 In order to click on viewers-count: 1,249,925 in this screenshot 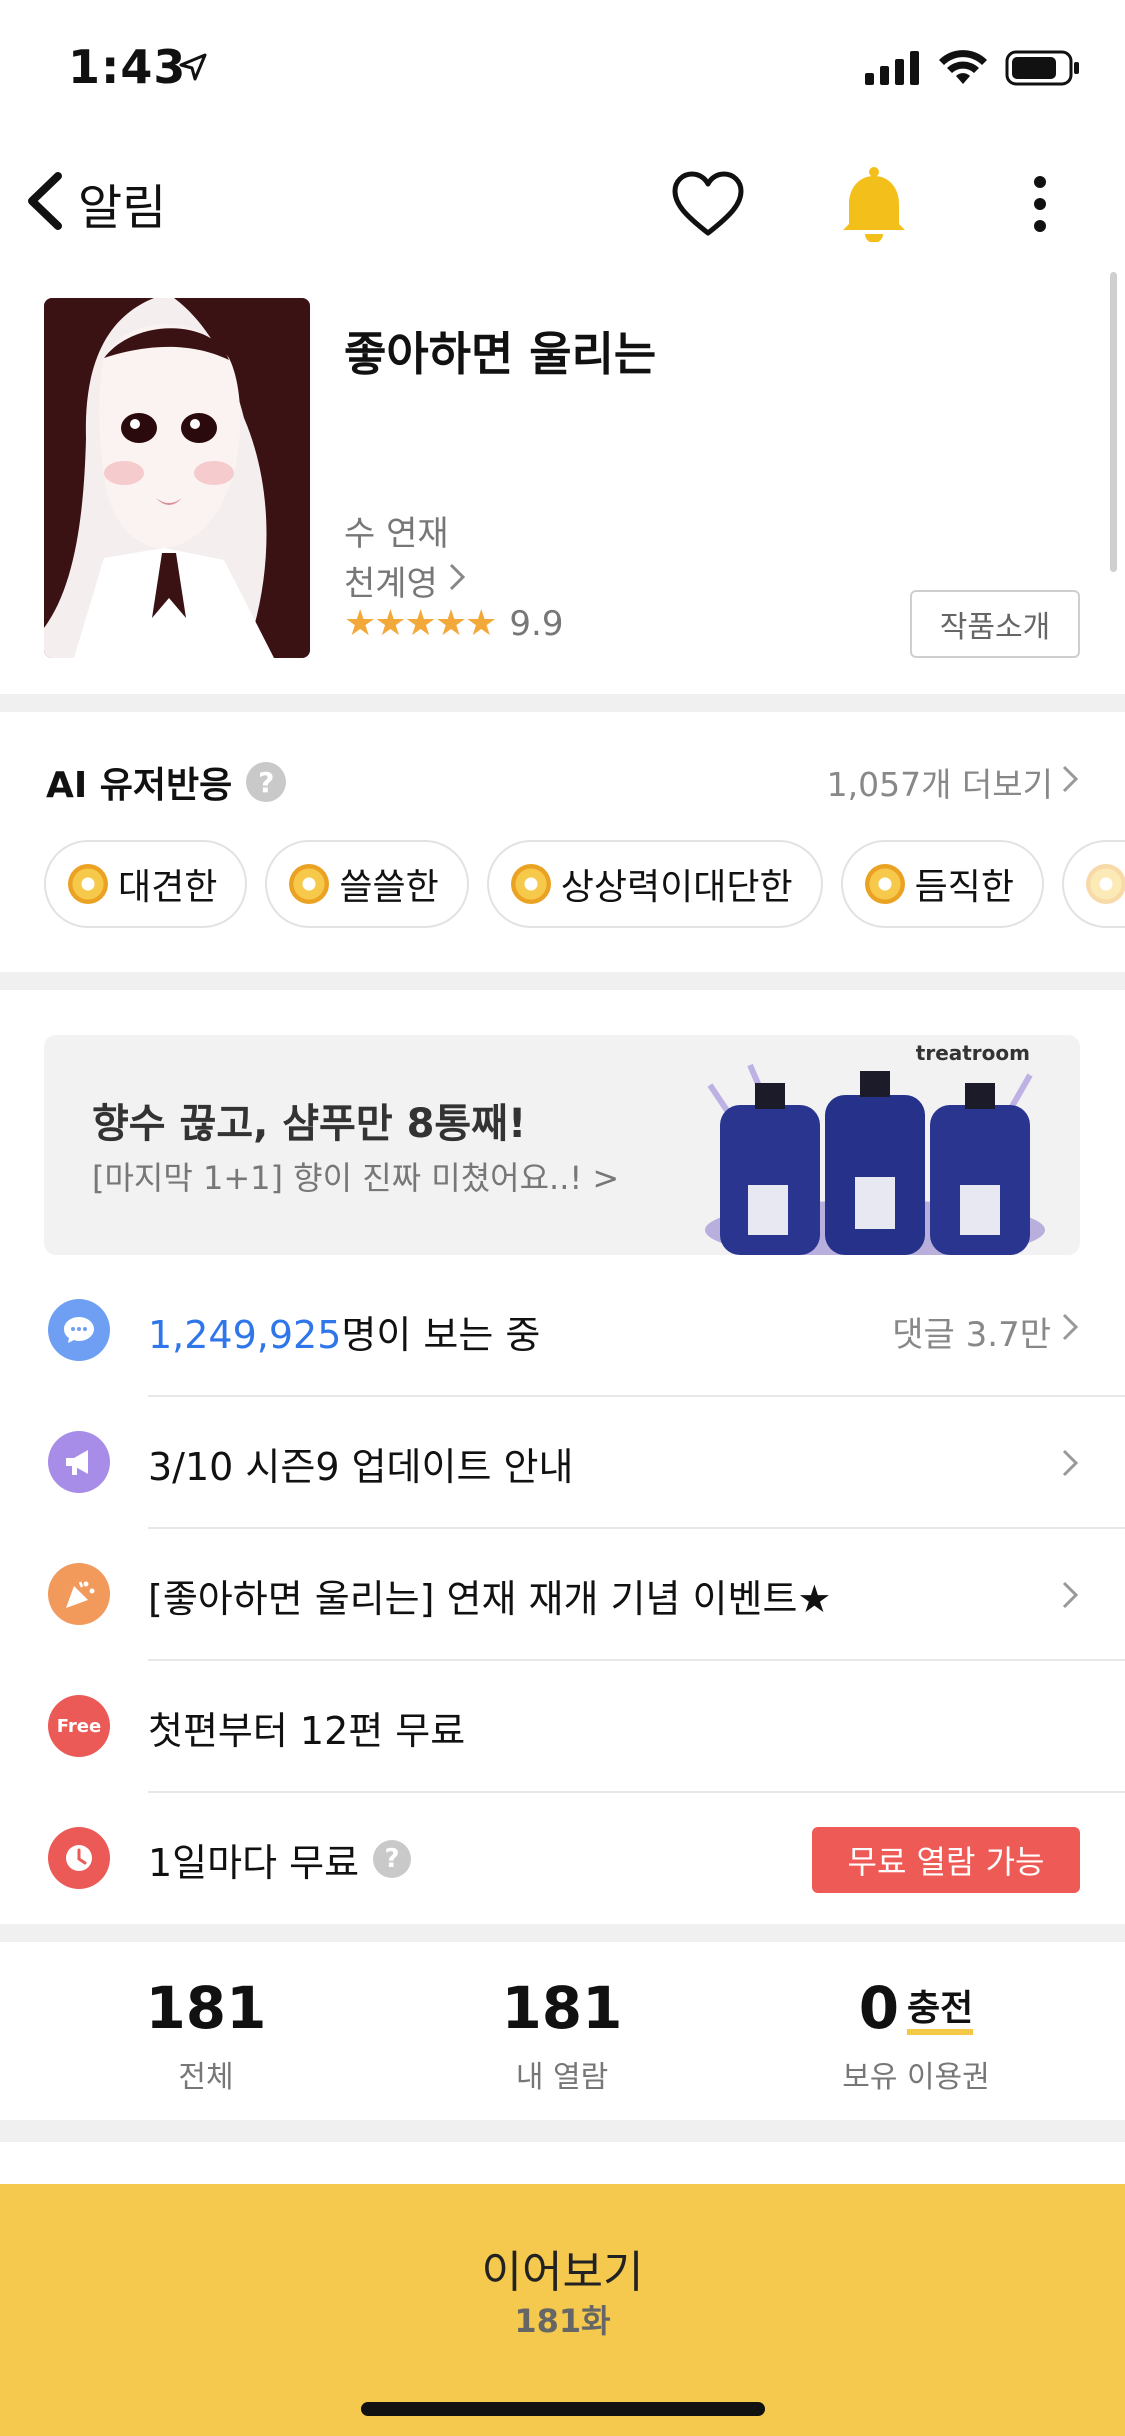, I will do `click(245, 1334)`.